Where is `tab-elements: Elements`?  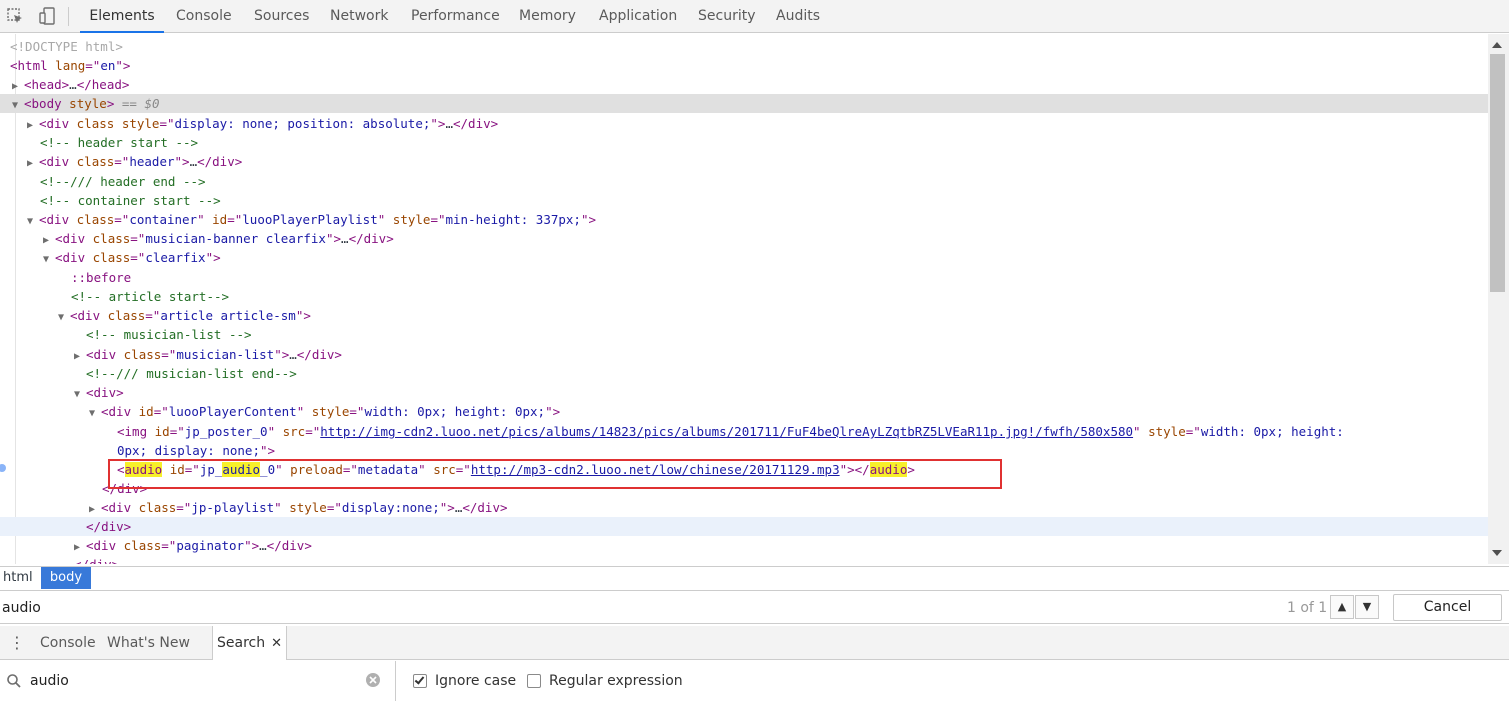
tab-elements: Elements is located at coordinates (122, 16).